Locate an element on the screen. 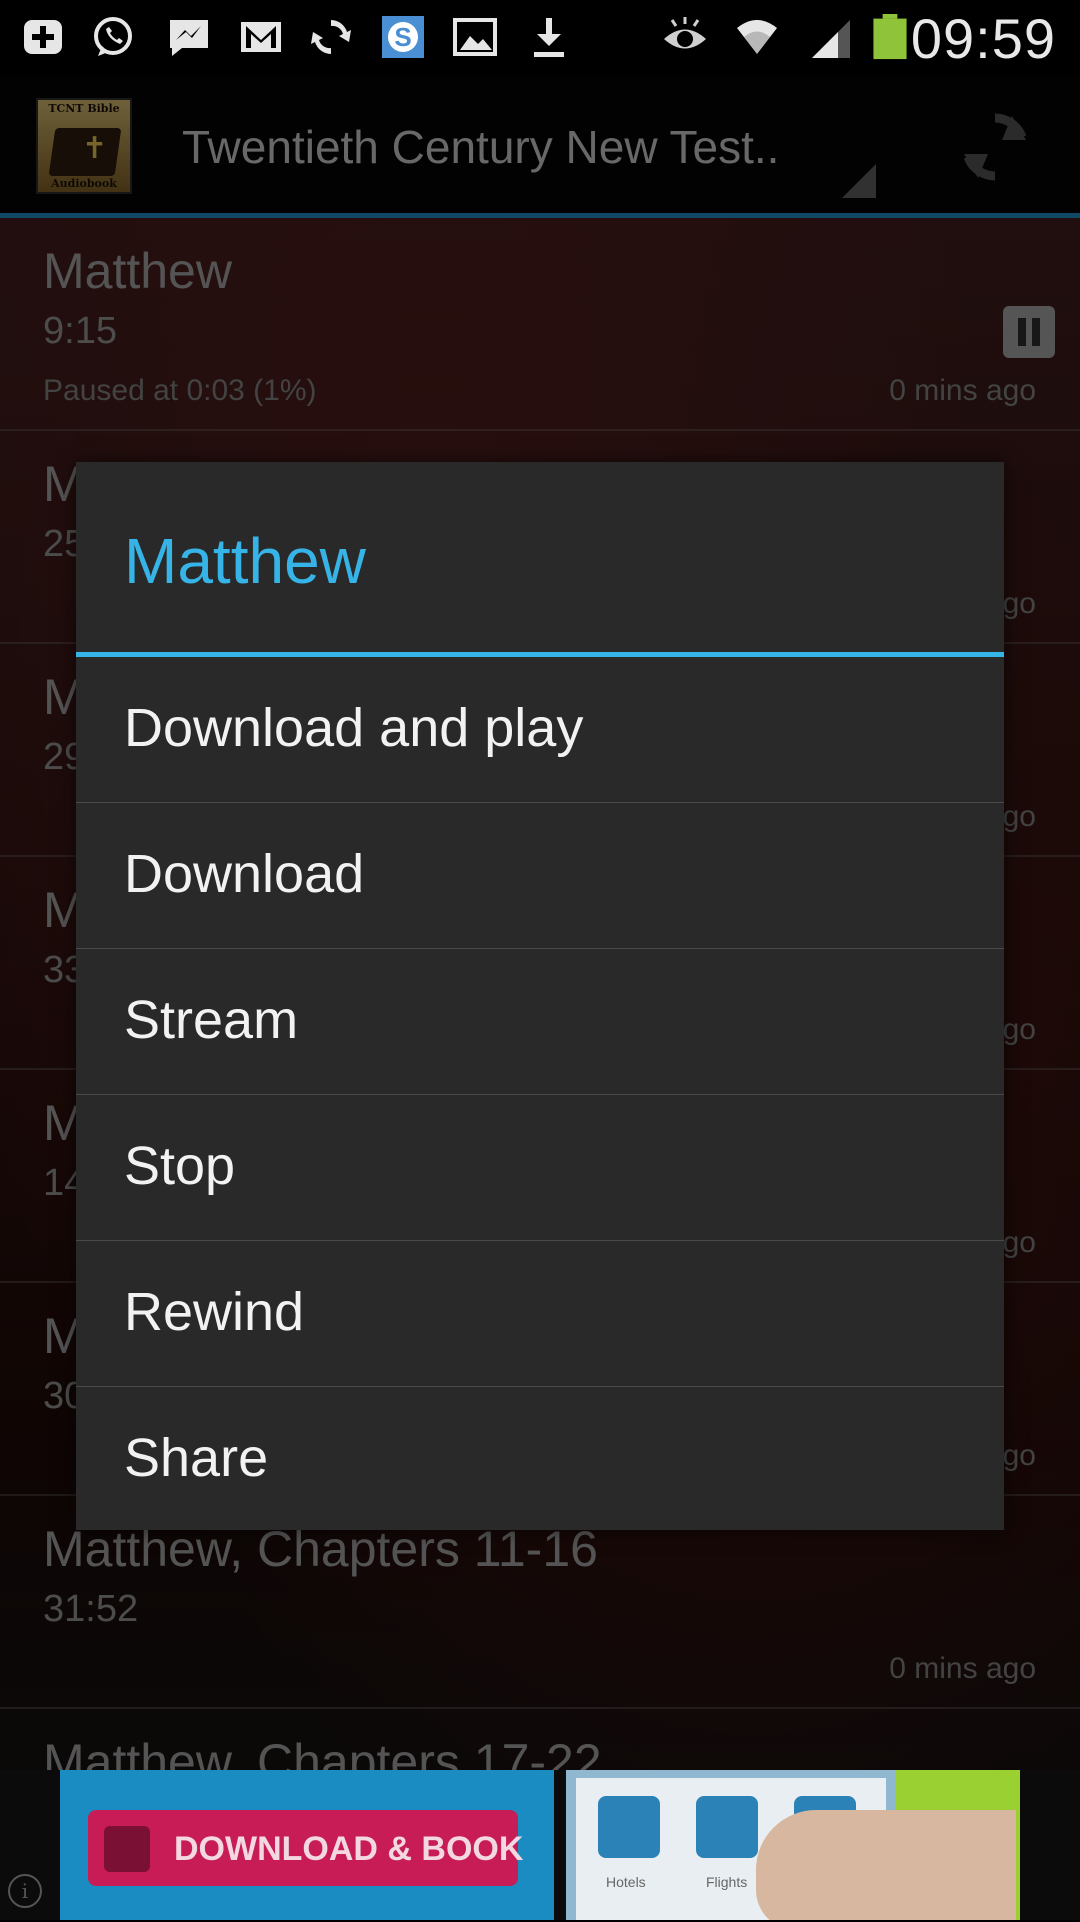 The height and width of the screenshot is (1922, 1080). menu-item-label: Stop is located at coordinates (180, 1166).